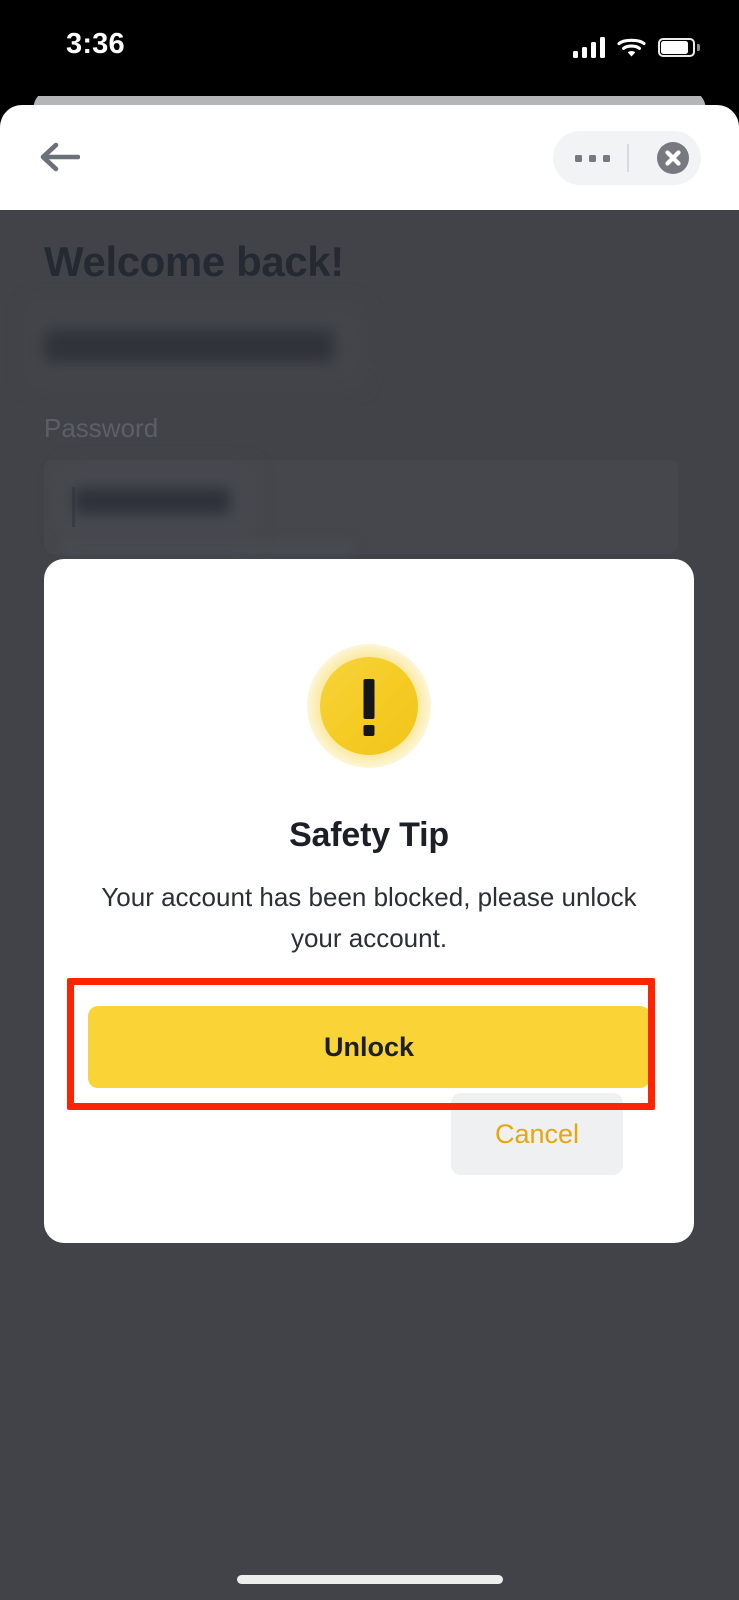  I want to click on browser-action-pill, so click(627, 158).